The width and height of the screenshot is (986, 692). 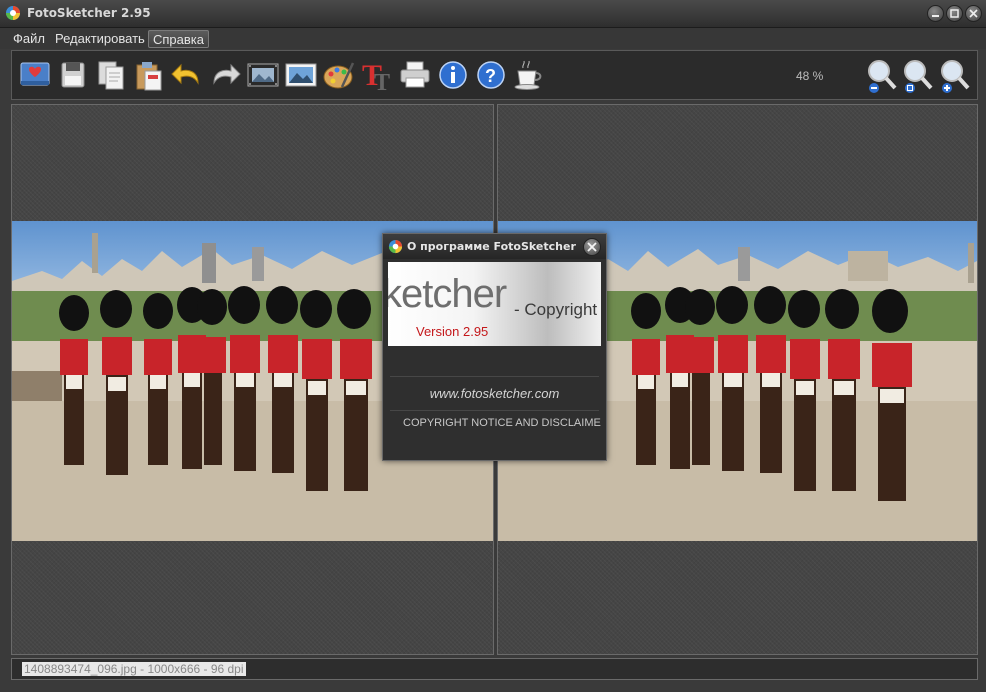 I want to click on paste-icon, so click(x=149, y=76).